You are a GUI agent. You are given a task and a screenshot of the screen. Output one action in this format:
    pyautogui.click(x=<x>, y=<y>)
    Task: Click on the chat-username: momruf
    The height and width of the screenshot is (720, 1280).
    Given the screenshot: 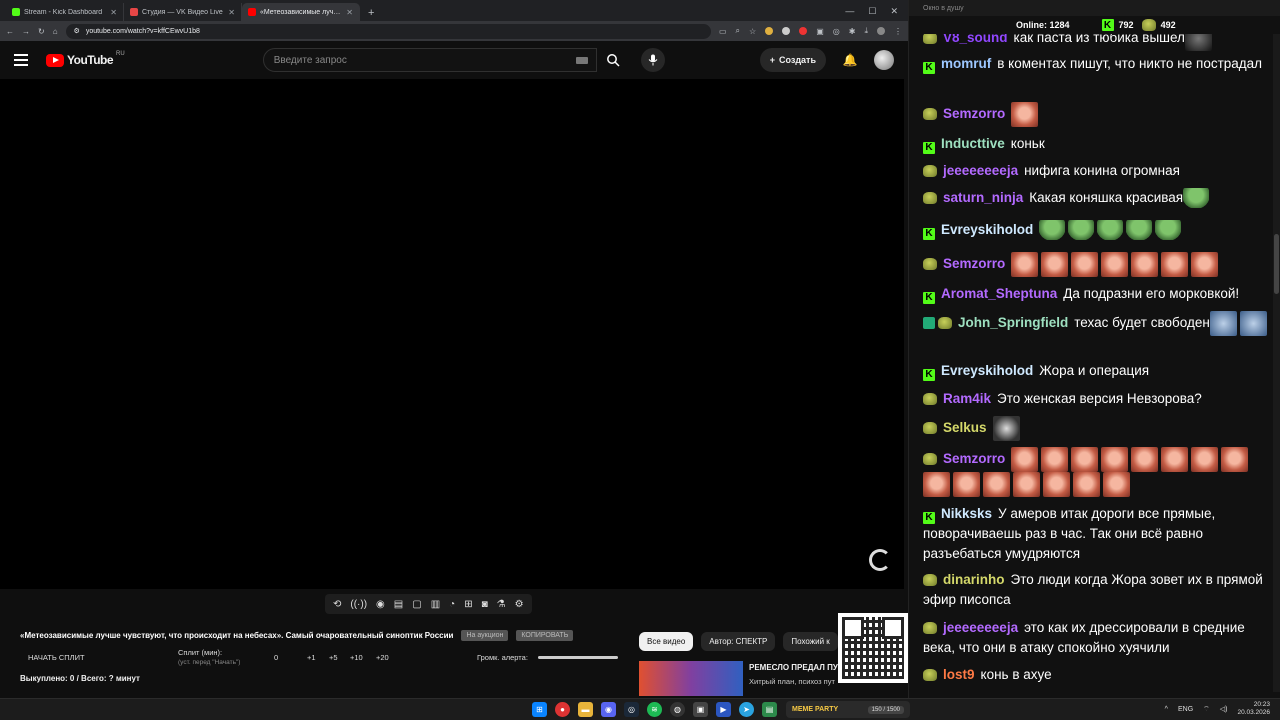 What is the action you would take?
    pyautogui.click(x=966, y=63)
    